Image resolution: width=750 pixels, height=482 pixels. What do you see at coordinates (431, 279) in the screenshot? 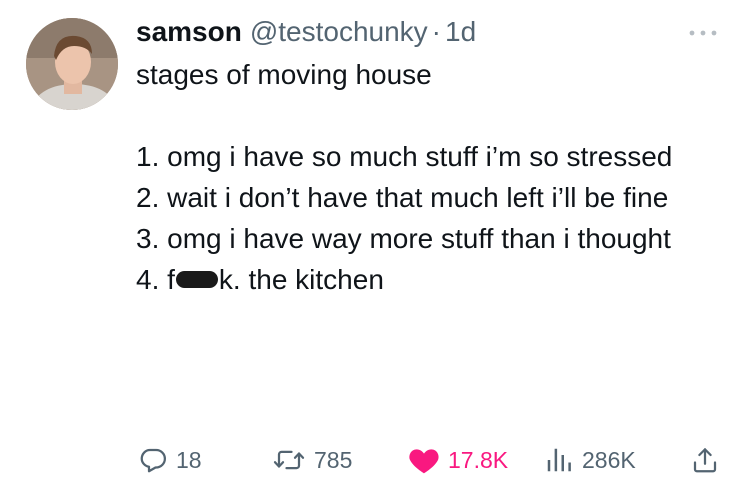
I see `stage-4: 4. f k. the kitchen` at bounding box center [431, 279].